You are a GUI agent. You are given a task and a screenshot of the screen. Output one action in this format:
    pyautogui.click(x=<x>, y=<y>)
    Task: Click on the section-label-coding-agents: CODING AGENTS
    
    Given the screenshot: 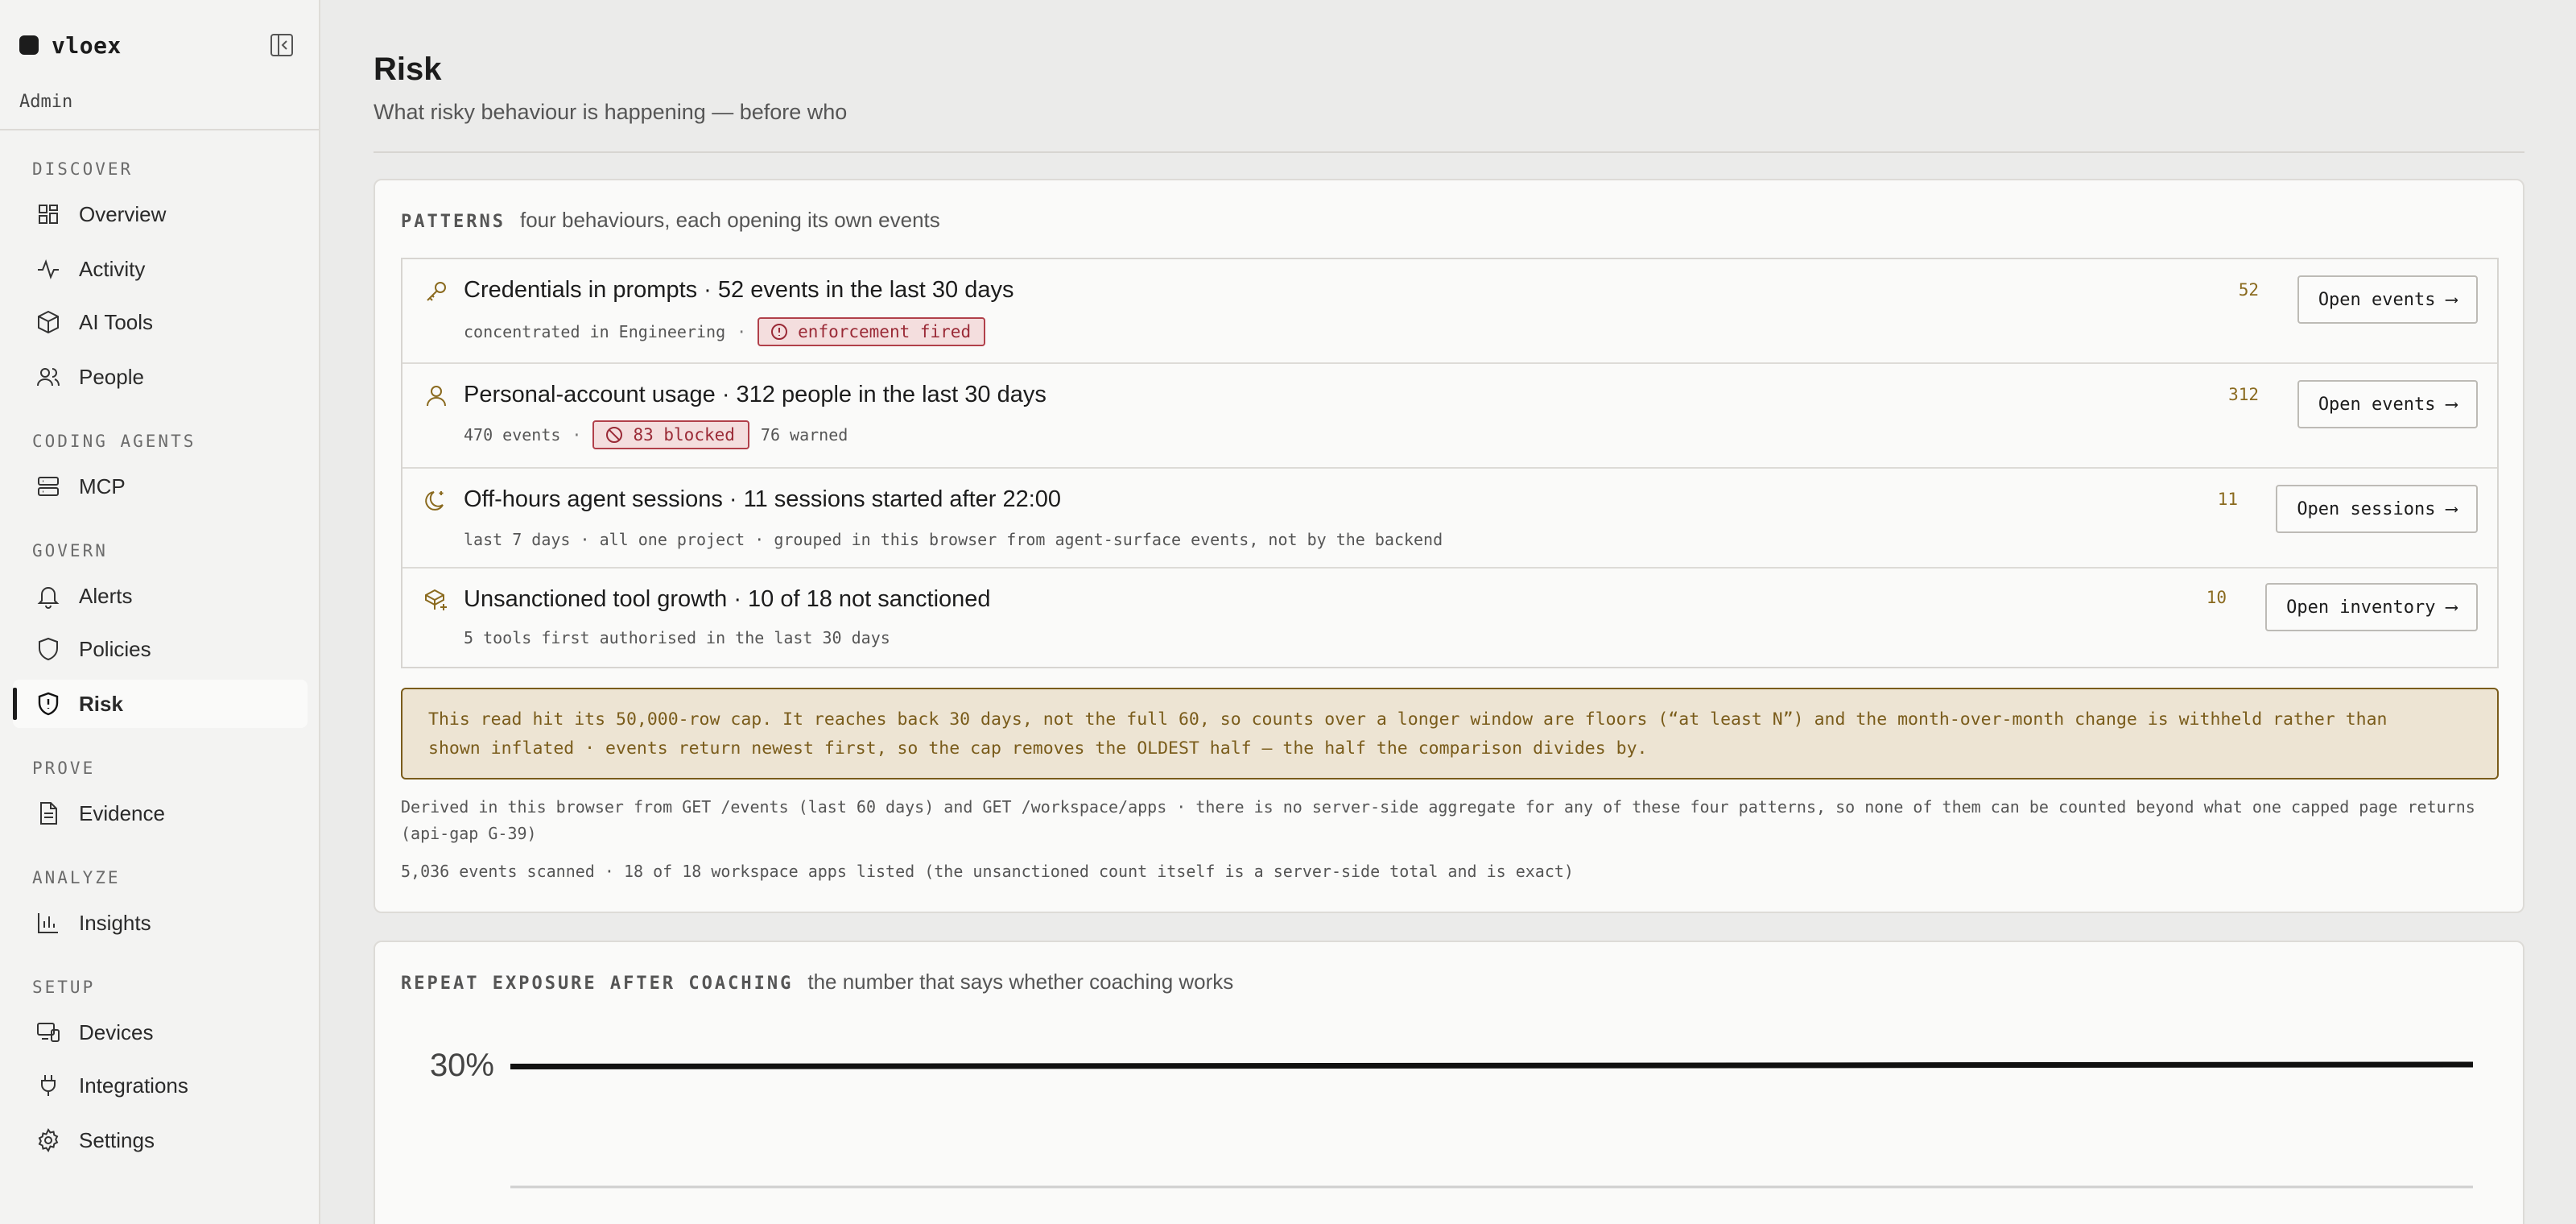 What is the action you would take?
    pyautogui.click(x=114, y=441)
    